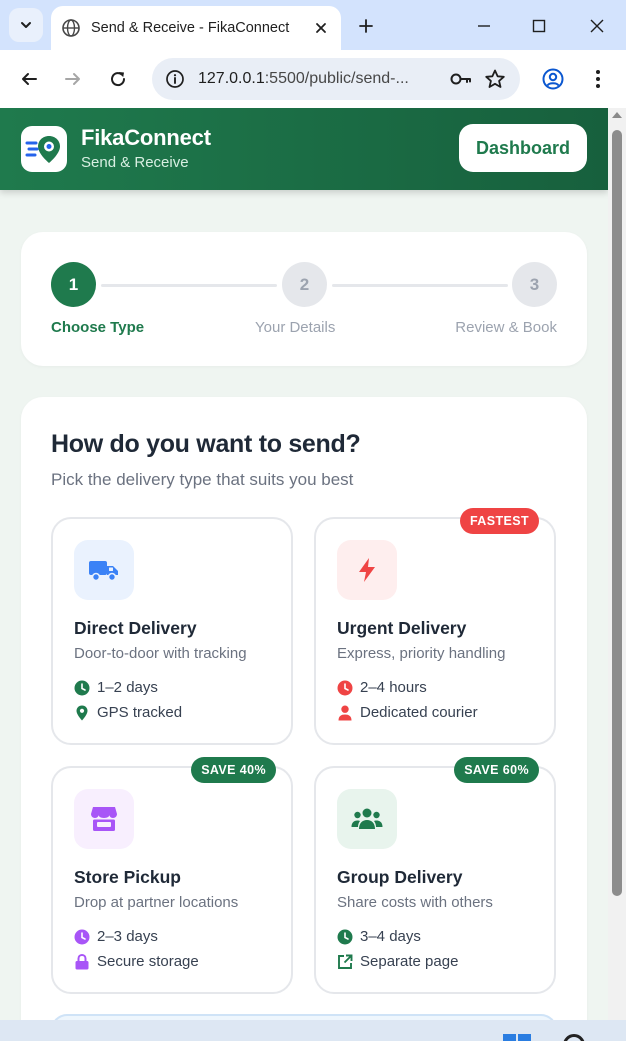 Image resolution: width=626 pixels, height=1041 pixels. What do you see at coordinates (104, 570) in the screenshot?
I see `truck-icon` at bounding box center [104, 570].